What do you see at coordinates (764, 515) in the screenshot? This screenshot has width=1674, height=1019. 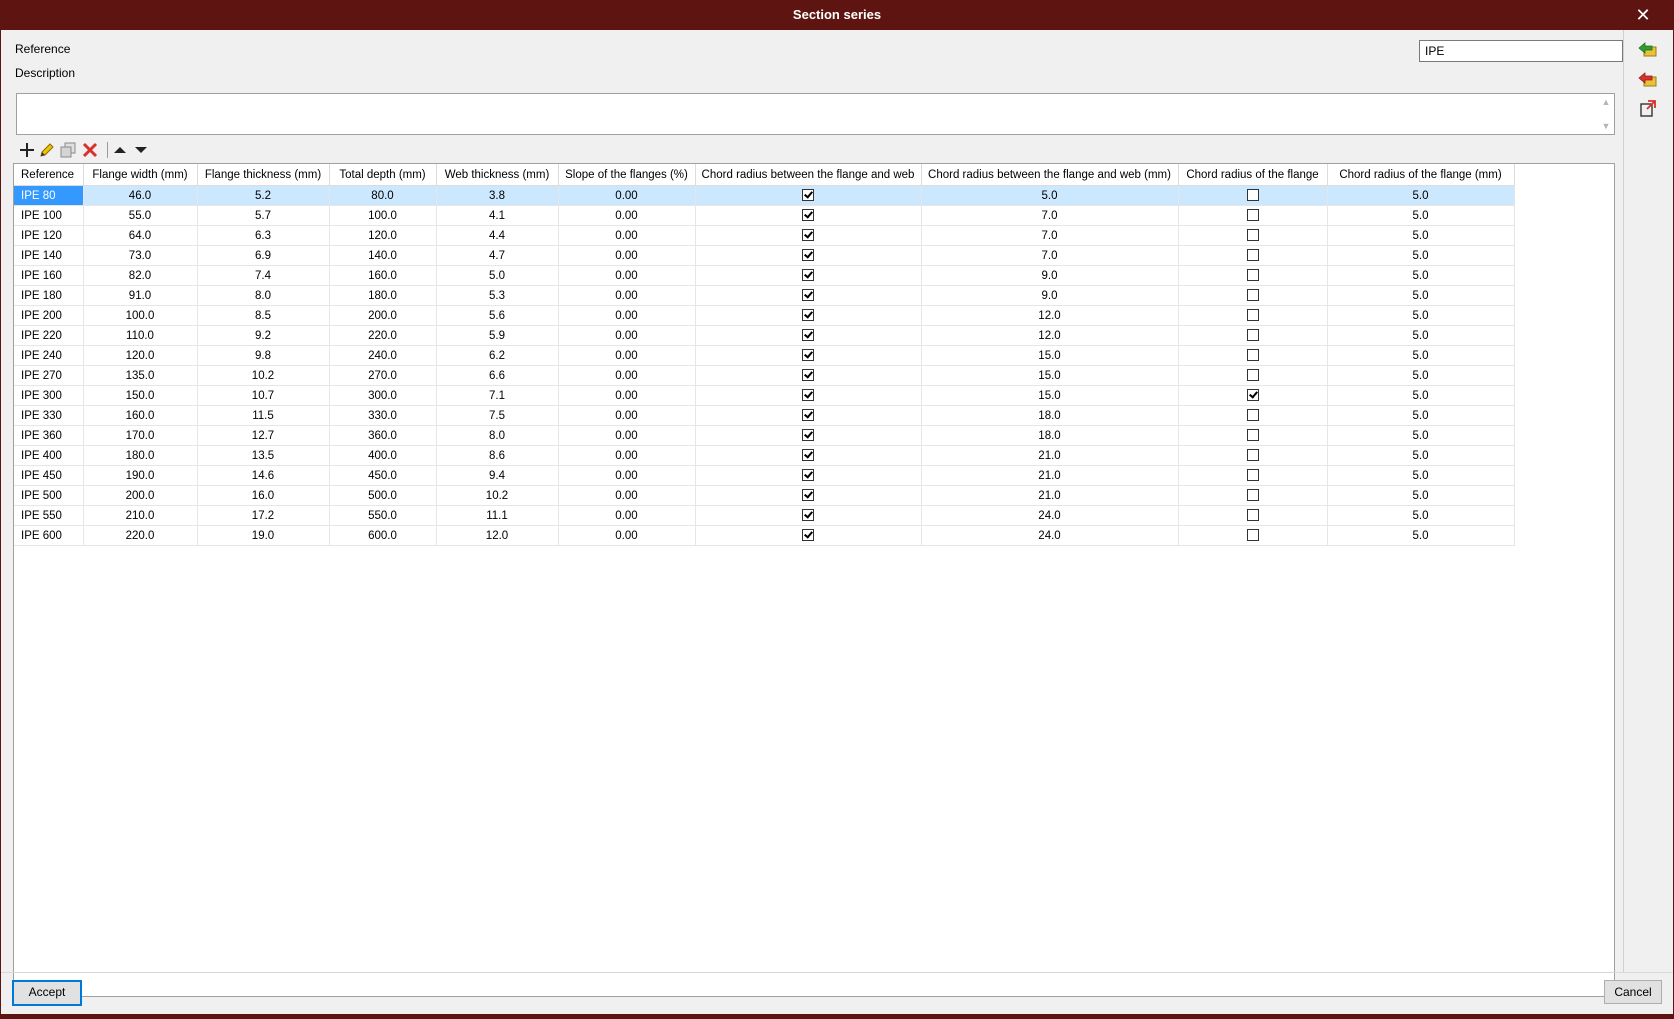 I see `table-row: IPE 550 210.0 17.2 550.0 11.1 0.00 24.0 5.0` at bounding box center [764, 515].